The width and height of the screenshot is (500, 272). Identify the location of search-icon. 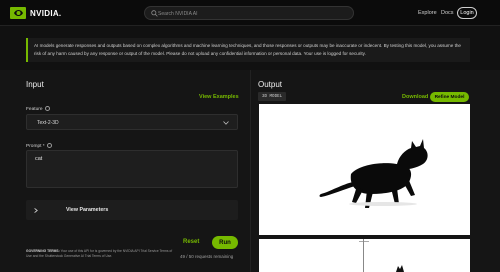
(154, 13).